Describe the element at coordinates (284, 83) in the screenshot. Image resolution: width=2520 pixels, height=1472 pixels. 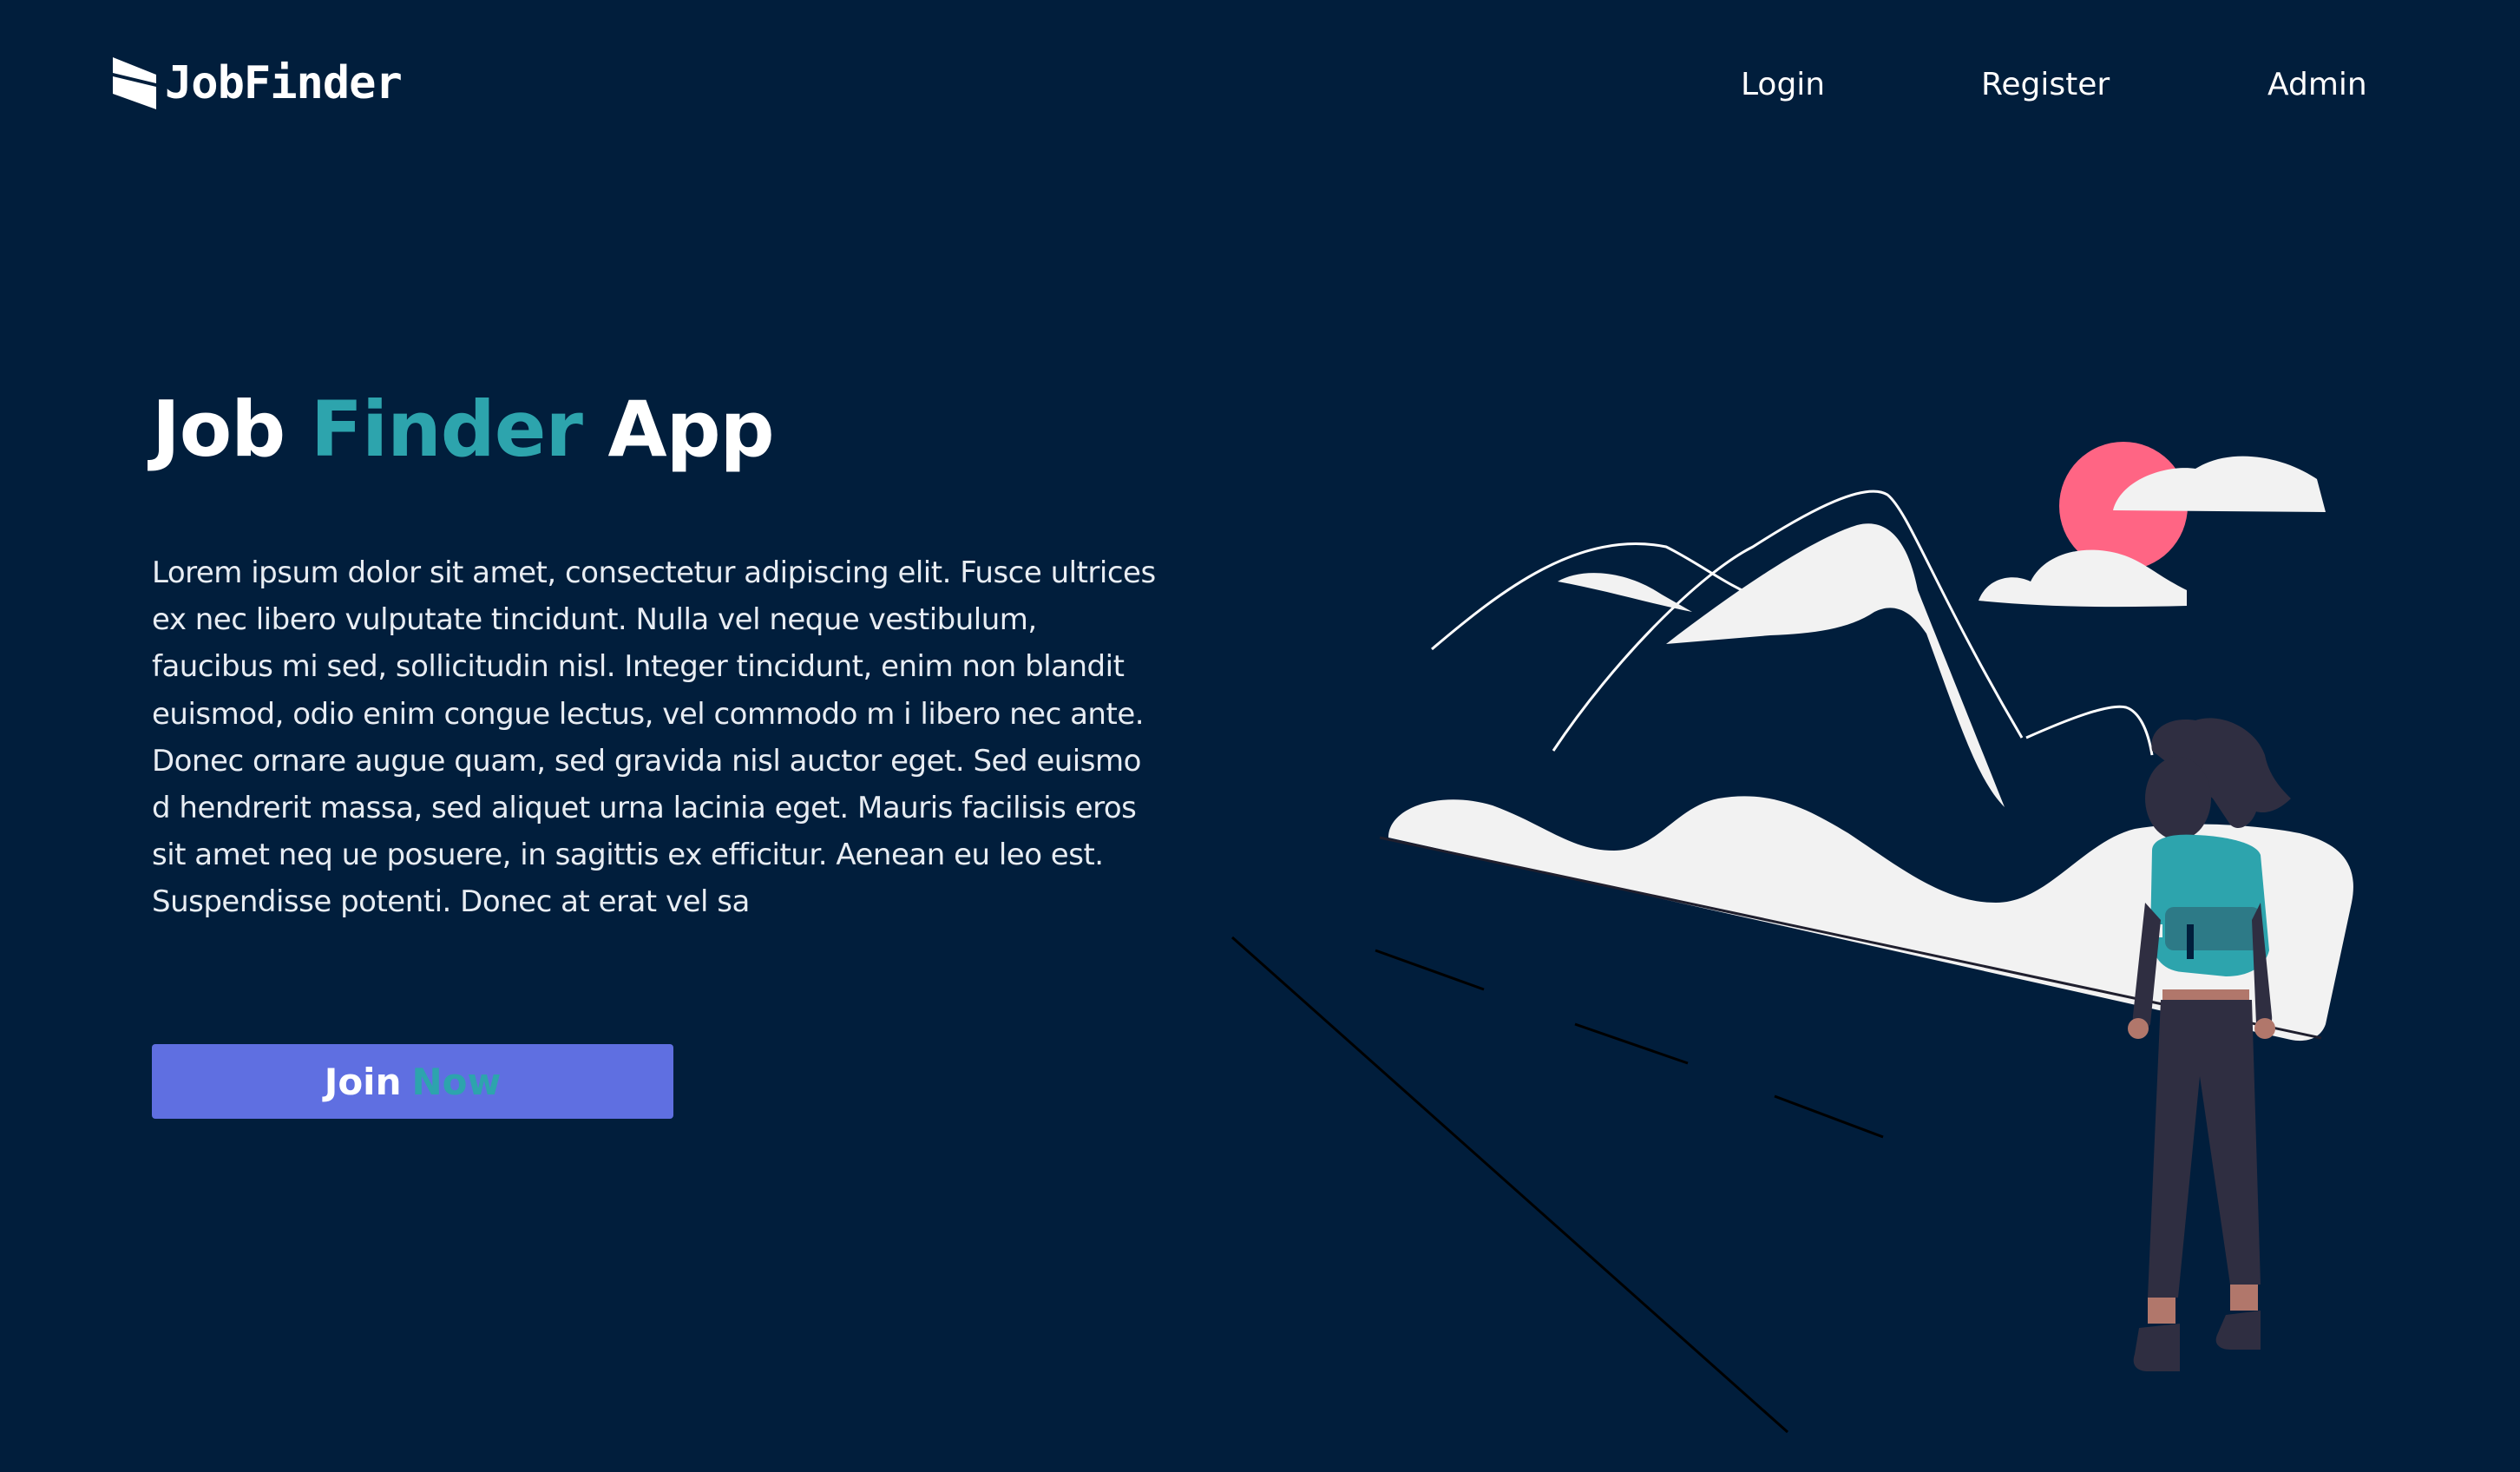
I see `logo-text: JobFinder` at that location.